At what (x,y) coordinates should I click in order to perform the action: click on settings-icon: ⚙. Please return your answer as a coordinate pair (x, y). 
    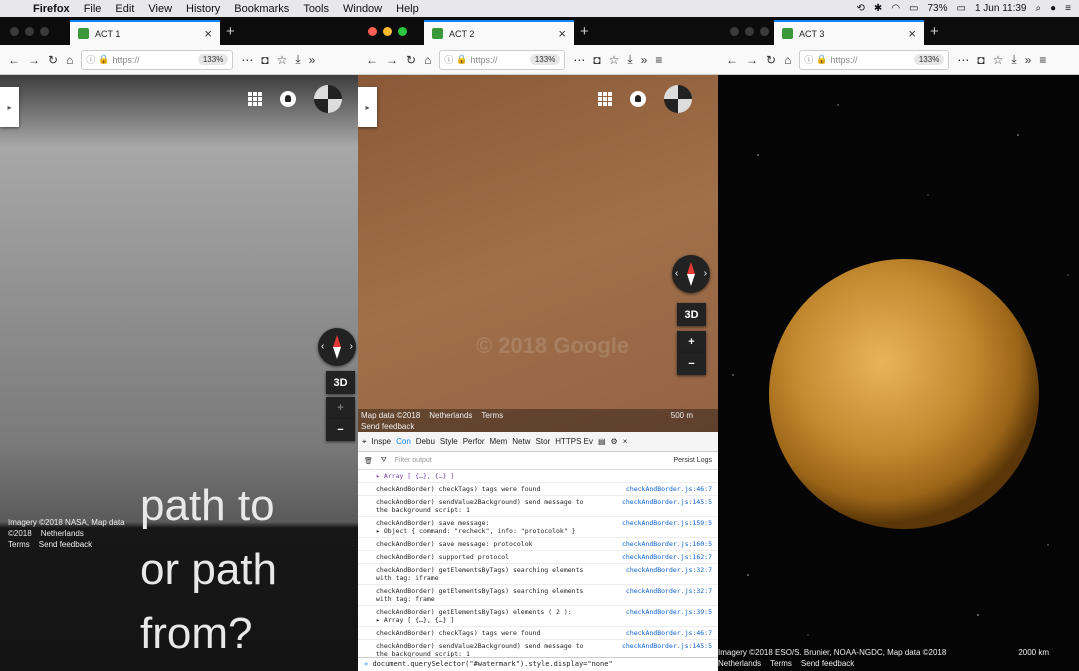
    Looking at the image, I should click on (614, 441).